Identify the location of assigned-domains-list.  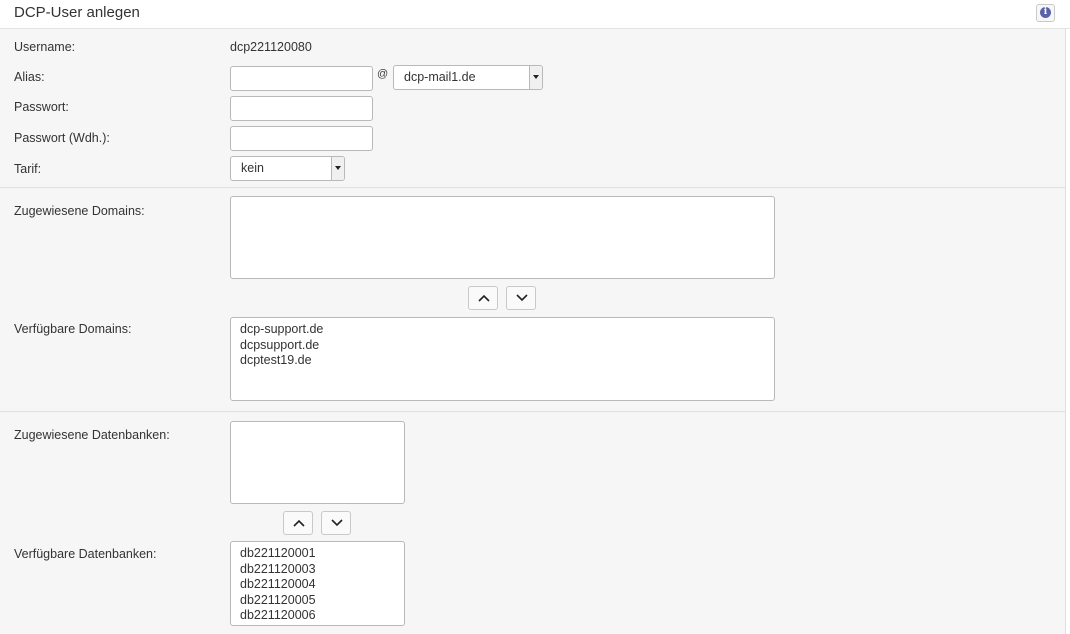
(502, 237).